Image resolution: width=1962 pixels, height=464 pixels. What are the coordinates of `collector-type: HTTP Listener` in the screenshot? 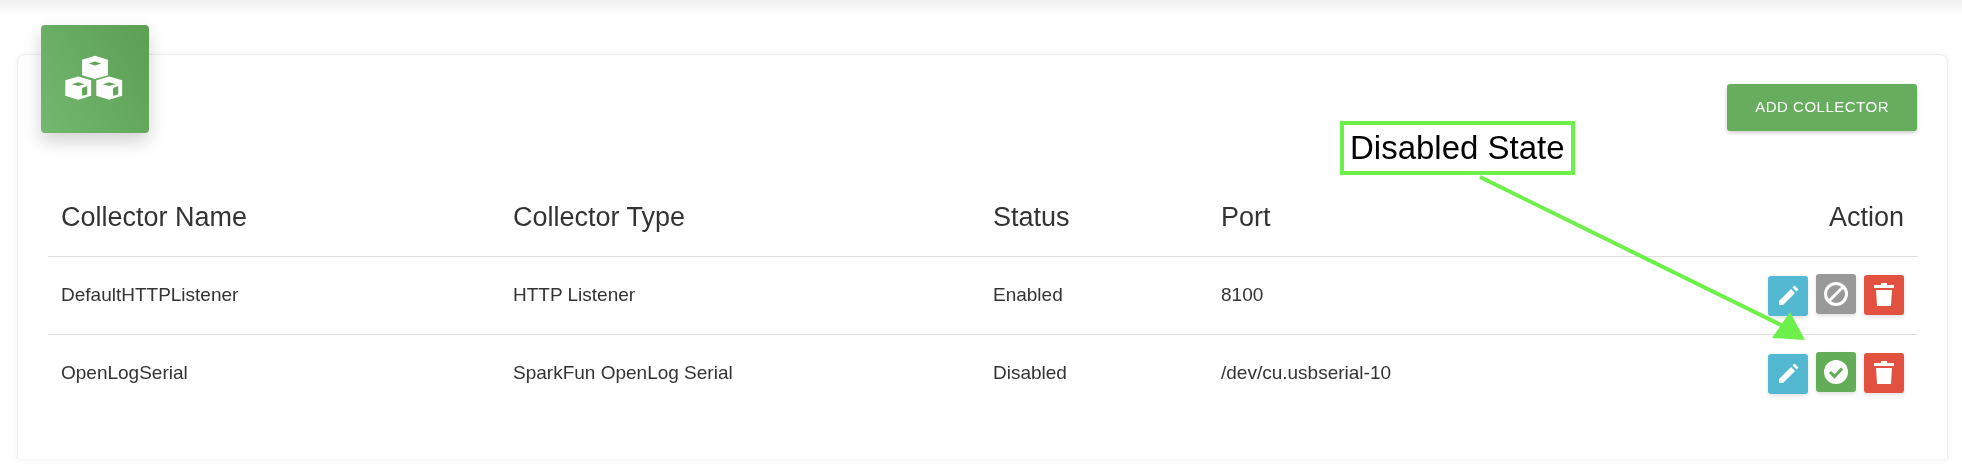 It's located at (574, 294).